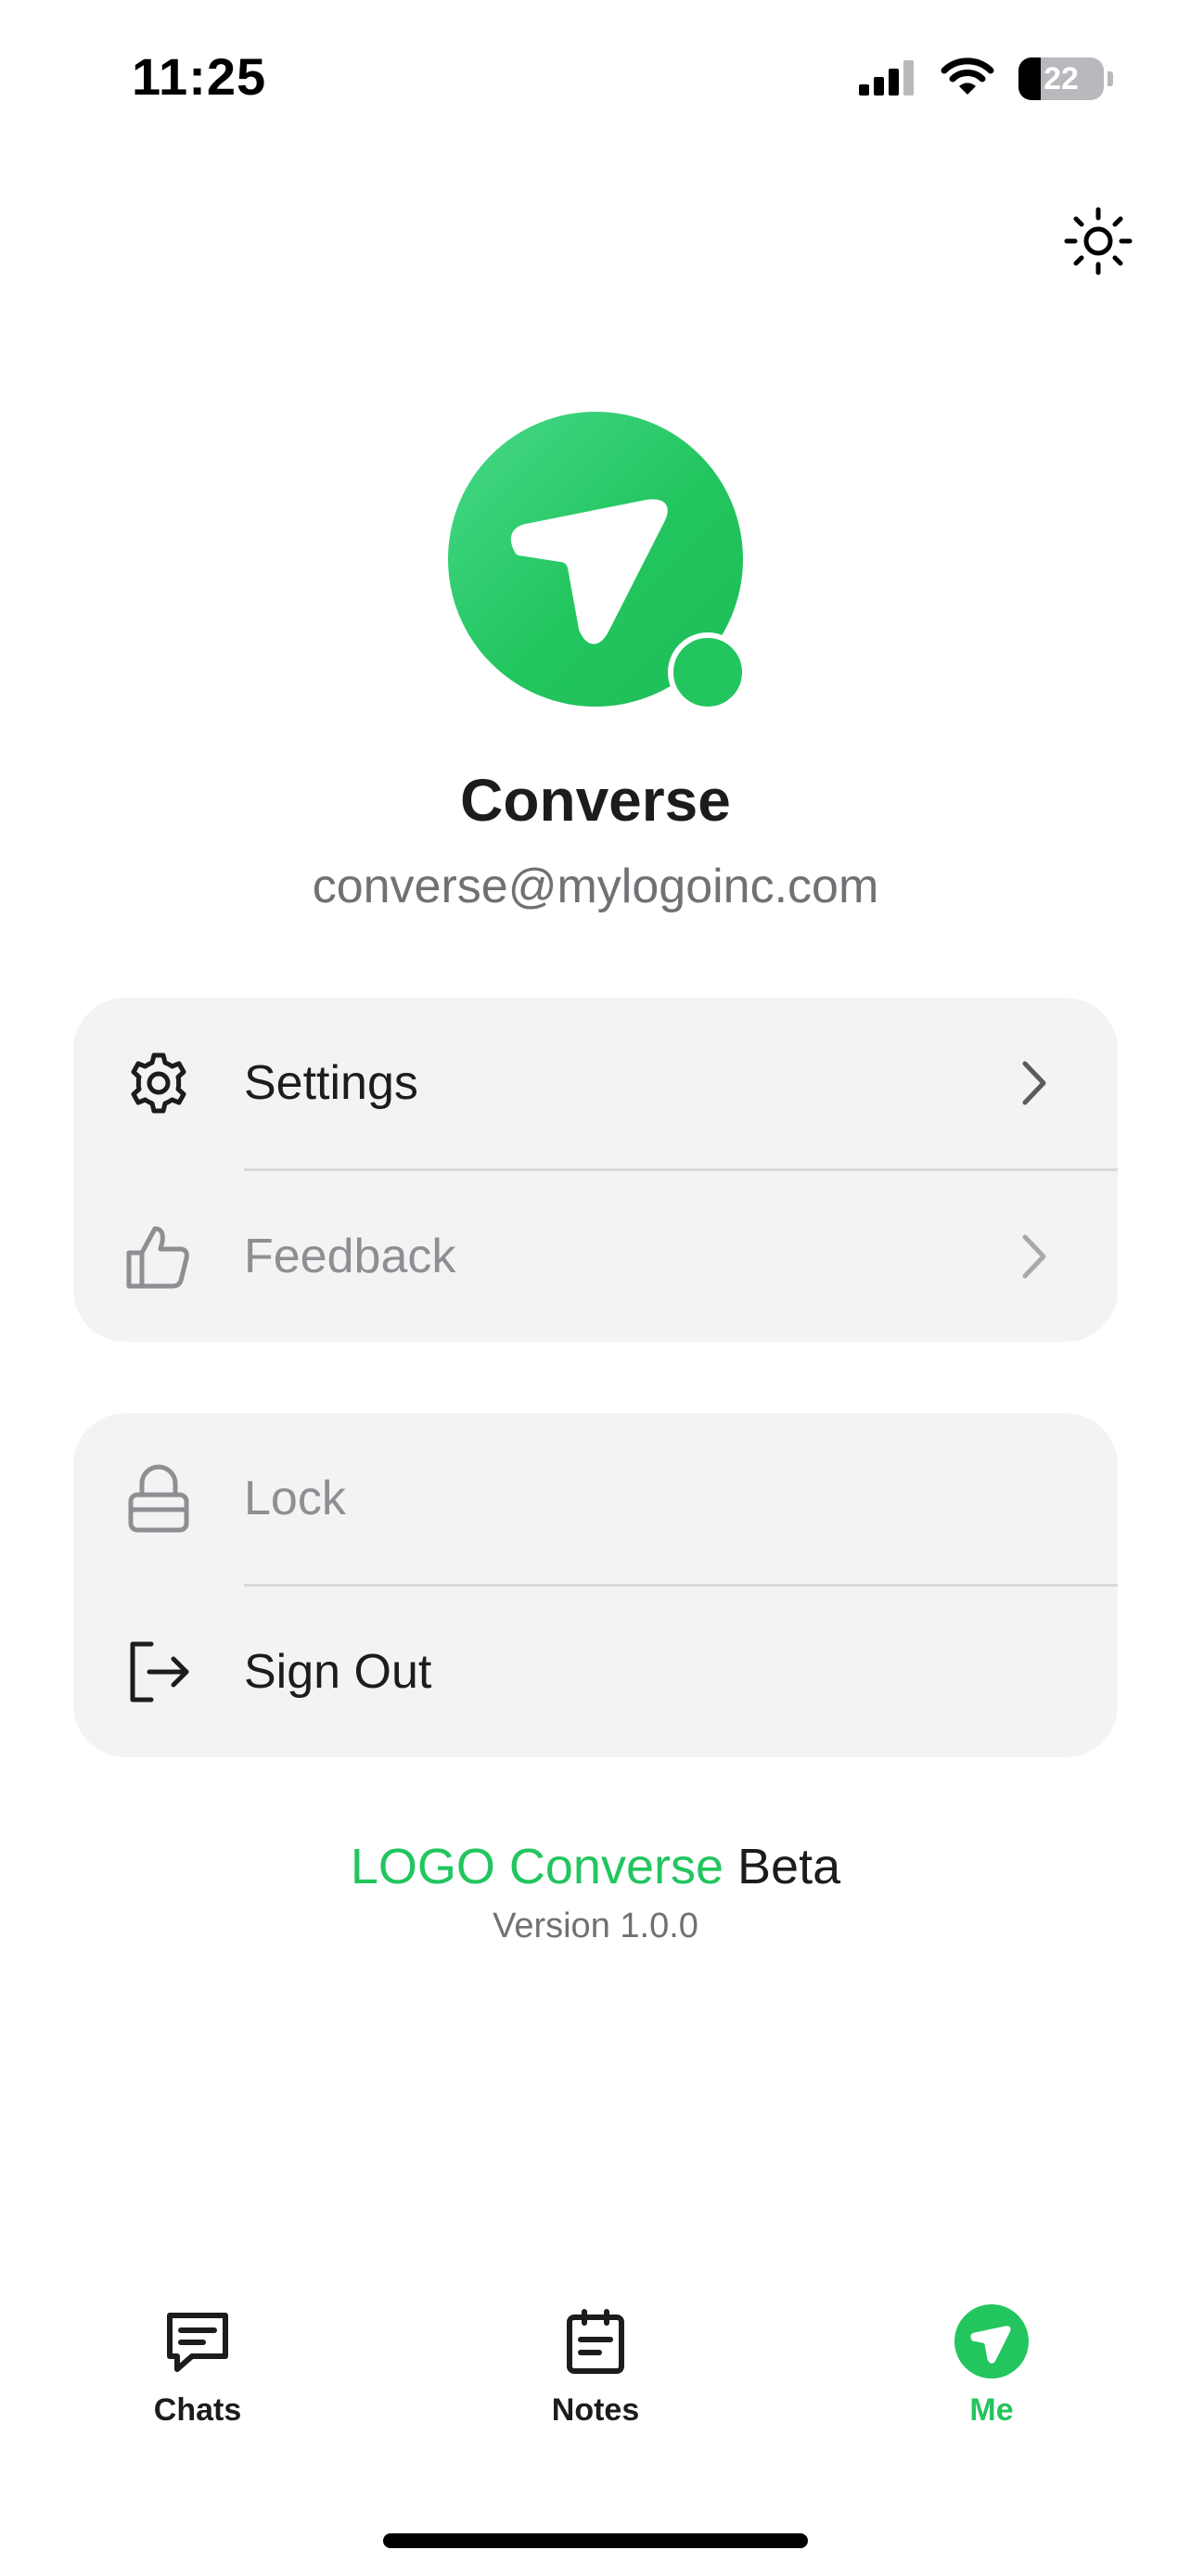  What do you see at coordinates (992, 2410) in the screenshot?
I see `tab-me-label: Me` at bounding box center [992, 2410].